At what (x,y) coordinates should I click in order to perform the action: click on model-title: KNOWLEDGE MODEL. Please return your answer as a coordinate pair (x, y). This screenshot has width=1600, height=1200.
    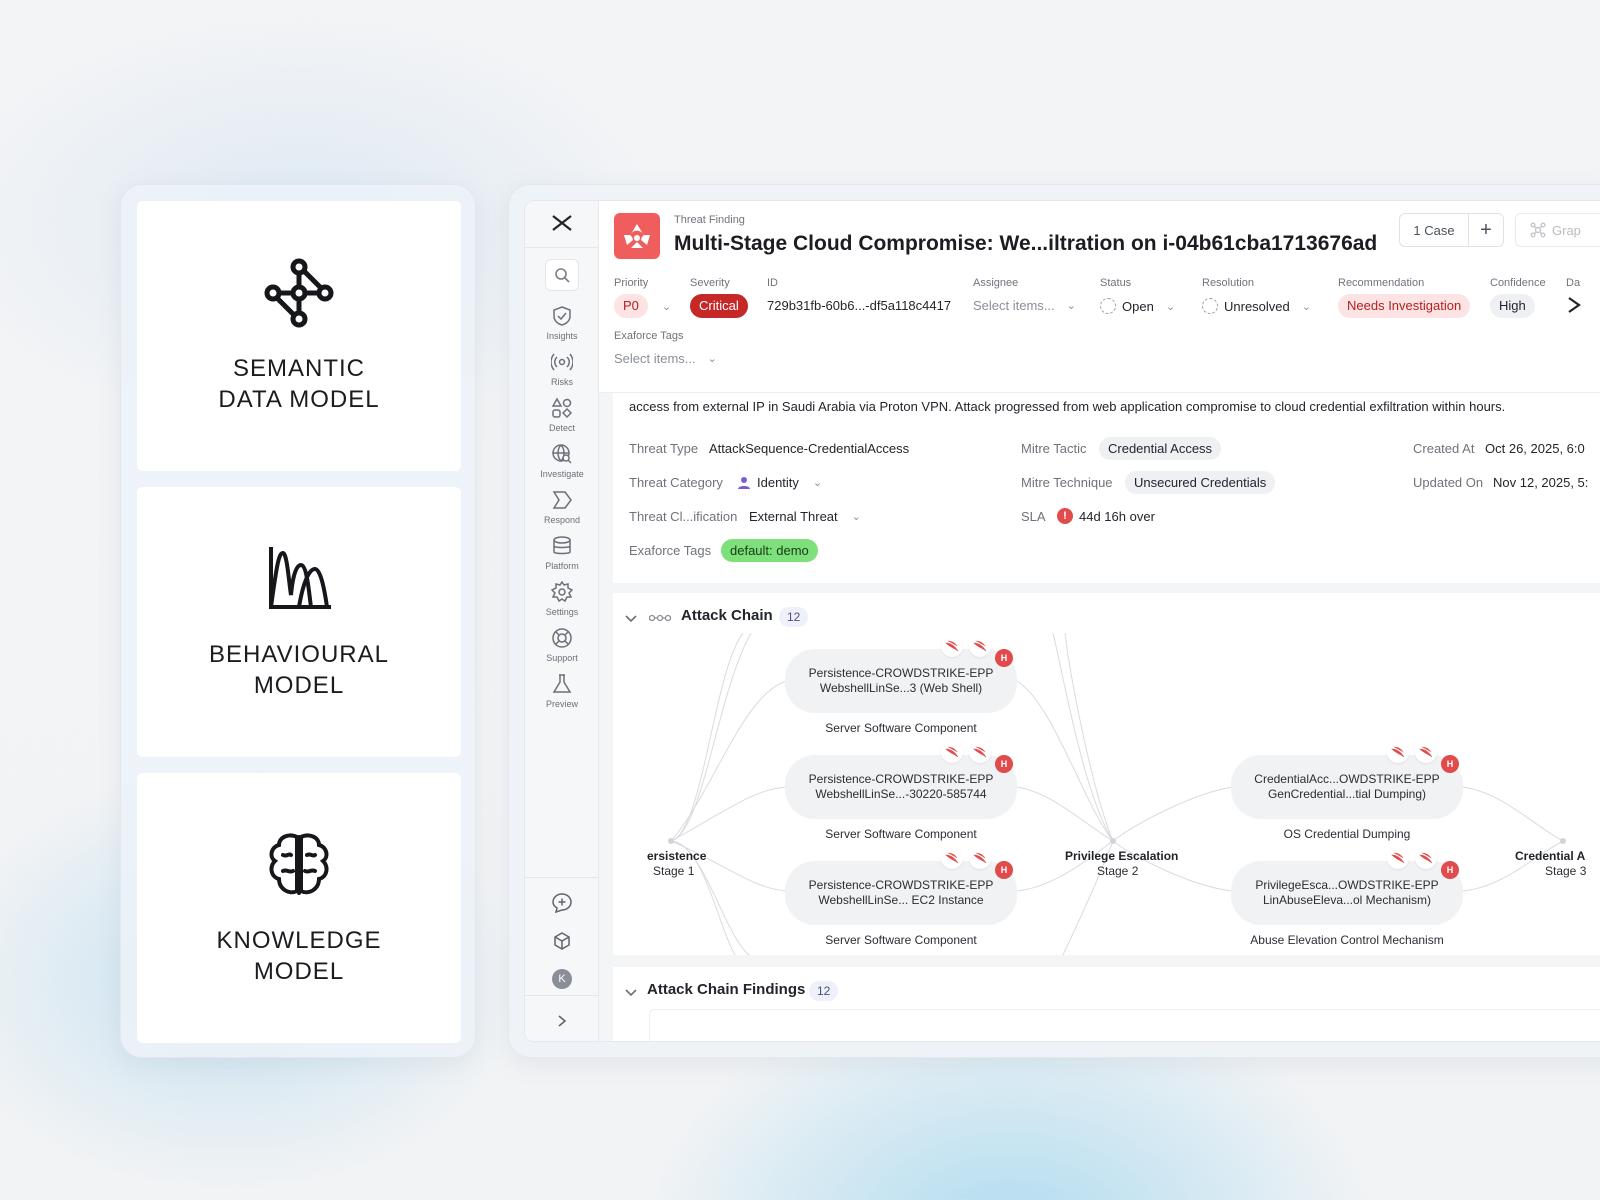
    Looking at the image, I should click on (299, 956).